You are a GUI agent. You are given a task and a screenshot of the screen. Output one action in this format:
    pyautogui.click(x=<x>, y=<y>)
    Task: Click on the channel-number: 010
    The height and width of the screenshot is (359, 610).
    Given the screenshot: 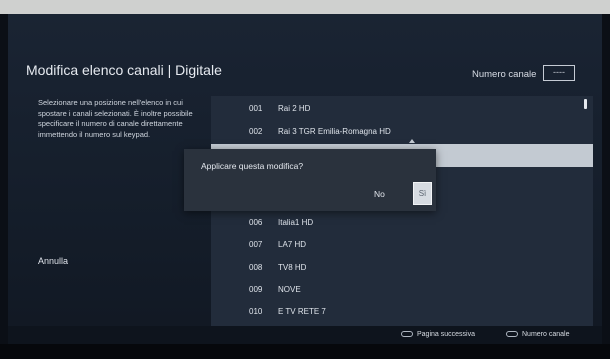 What is the action you would take?
    pyautogui.click(x=256, y=311)
    